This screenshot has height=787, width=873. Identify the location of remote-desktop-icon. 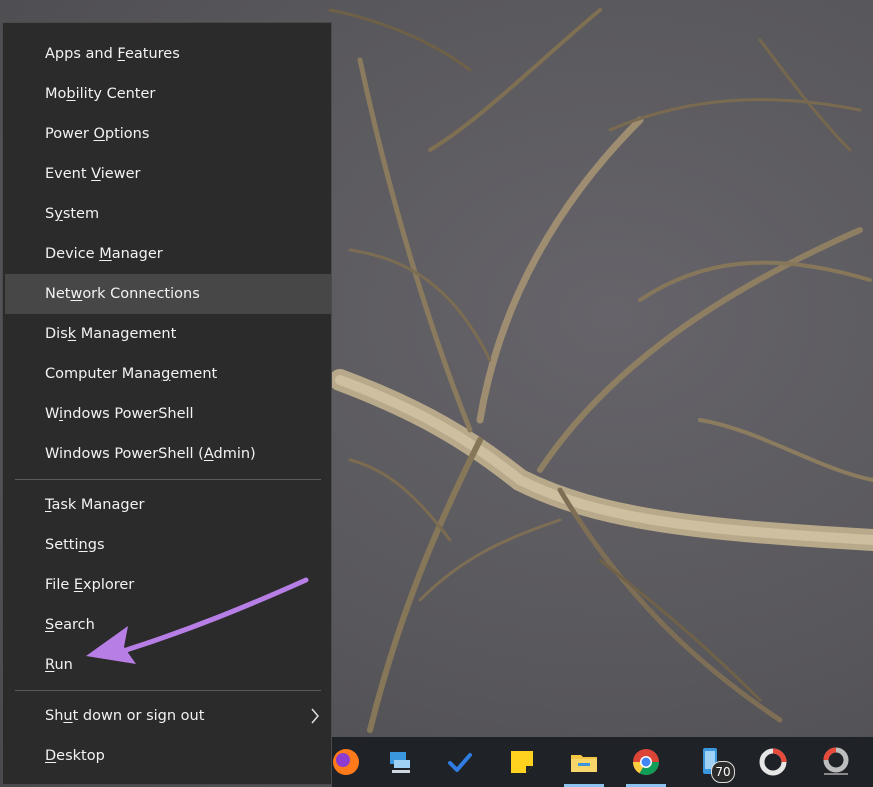
(400, 762).